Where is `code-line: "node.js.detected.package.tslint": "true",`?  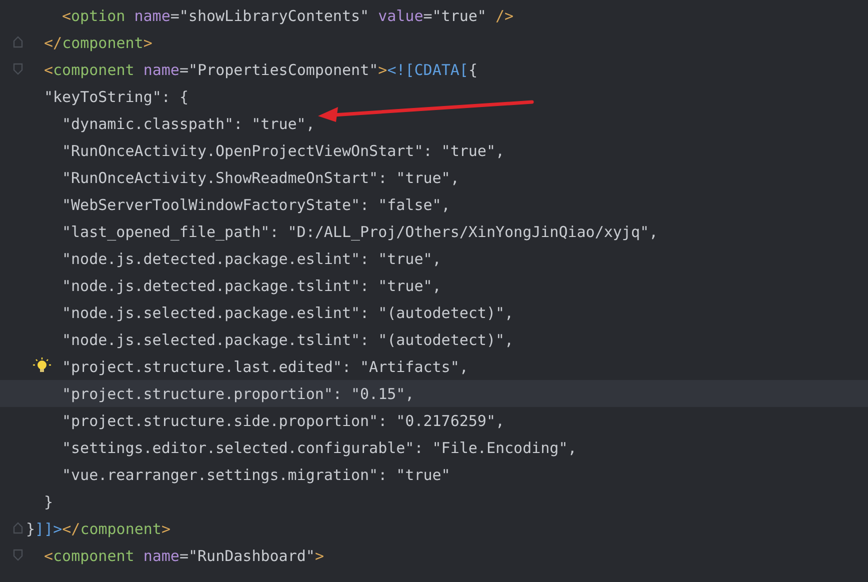
code-line: "node.js.detected.package.tslint": "true", is located at coordinates (252, 286).